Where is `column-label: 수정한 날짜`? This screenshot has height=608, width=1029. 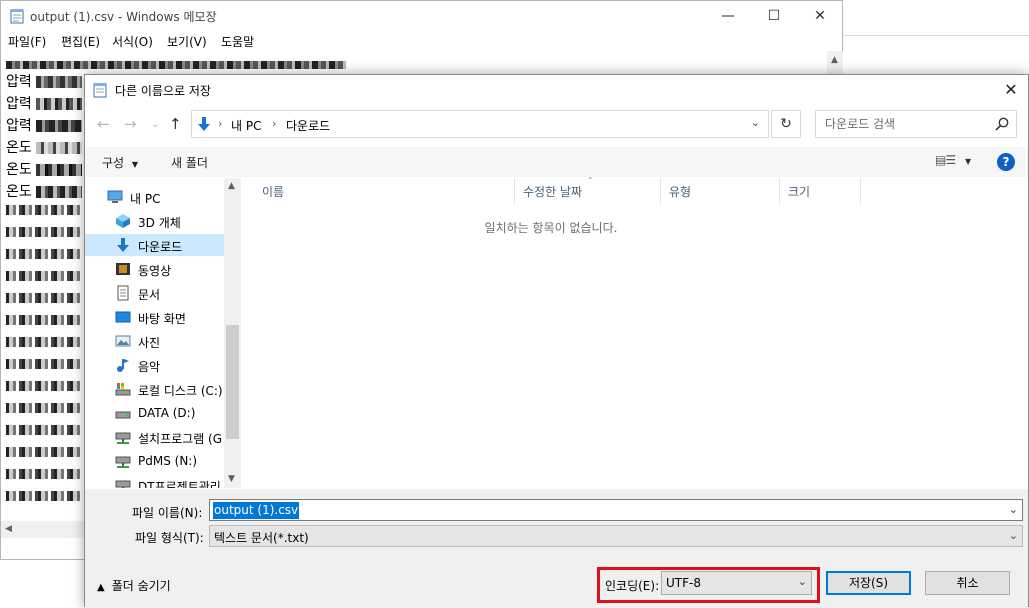
column-label: 수정한 날짜 is located at coordinates (553, 192).